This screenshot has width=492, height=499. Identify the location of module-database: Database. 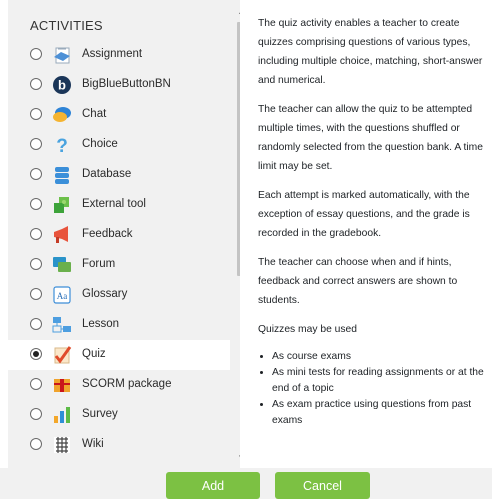
(119, 175).